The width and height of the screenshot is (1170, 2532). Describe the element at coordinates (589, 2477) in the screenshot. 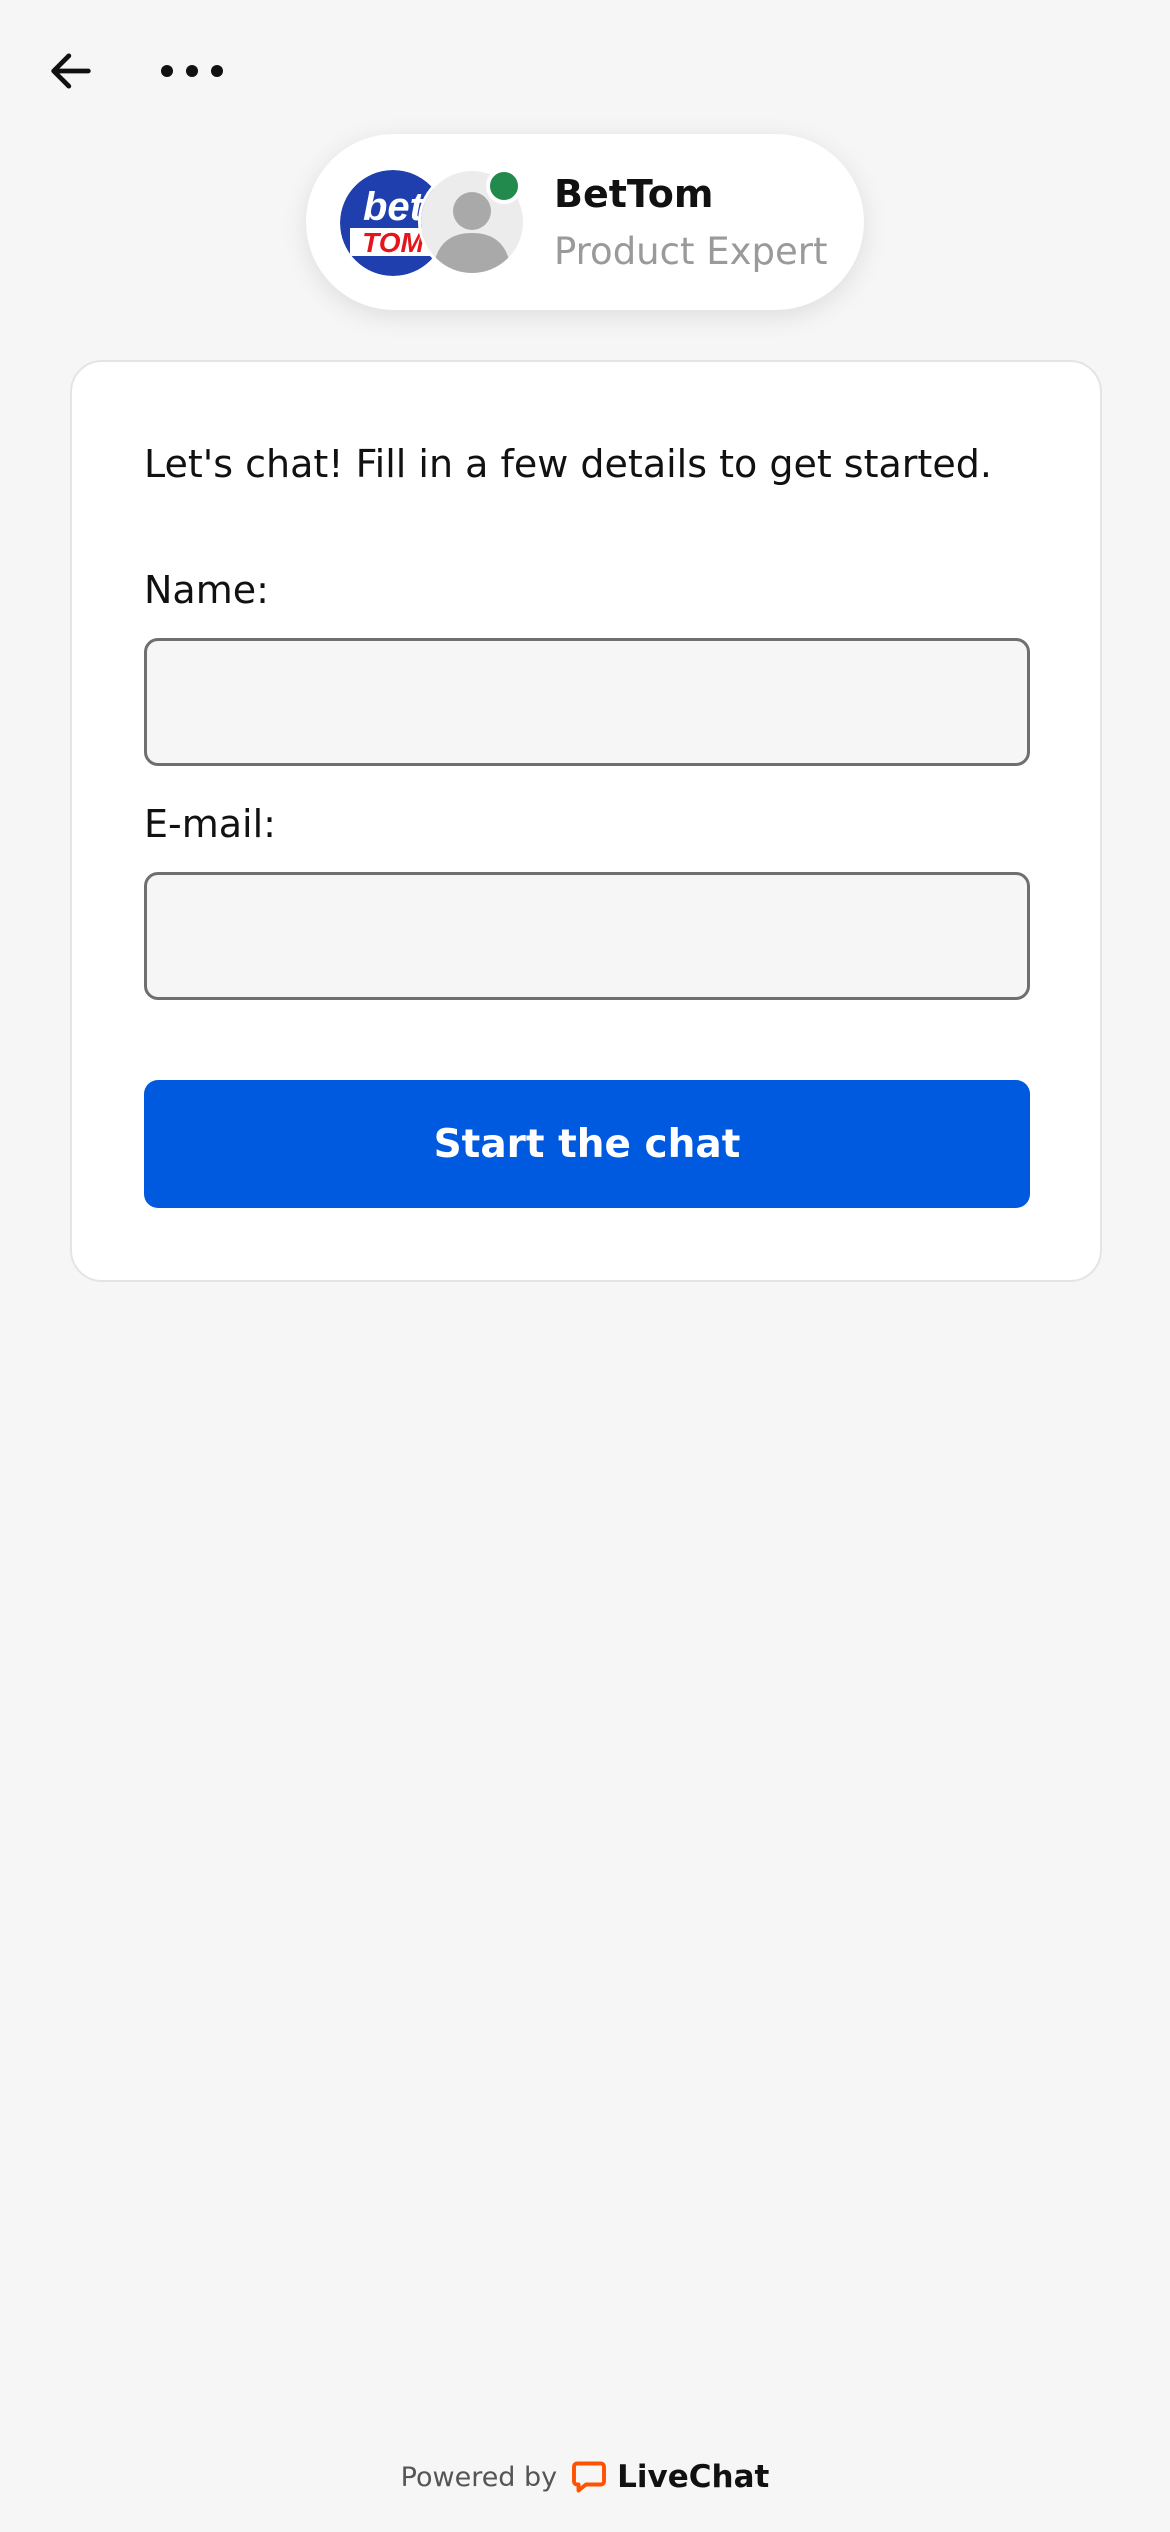

I see `livechat-logo-icon` at that location.